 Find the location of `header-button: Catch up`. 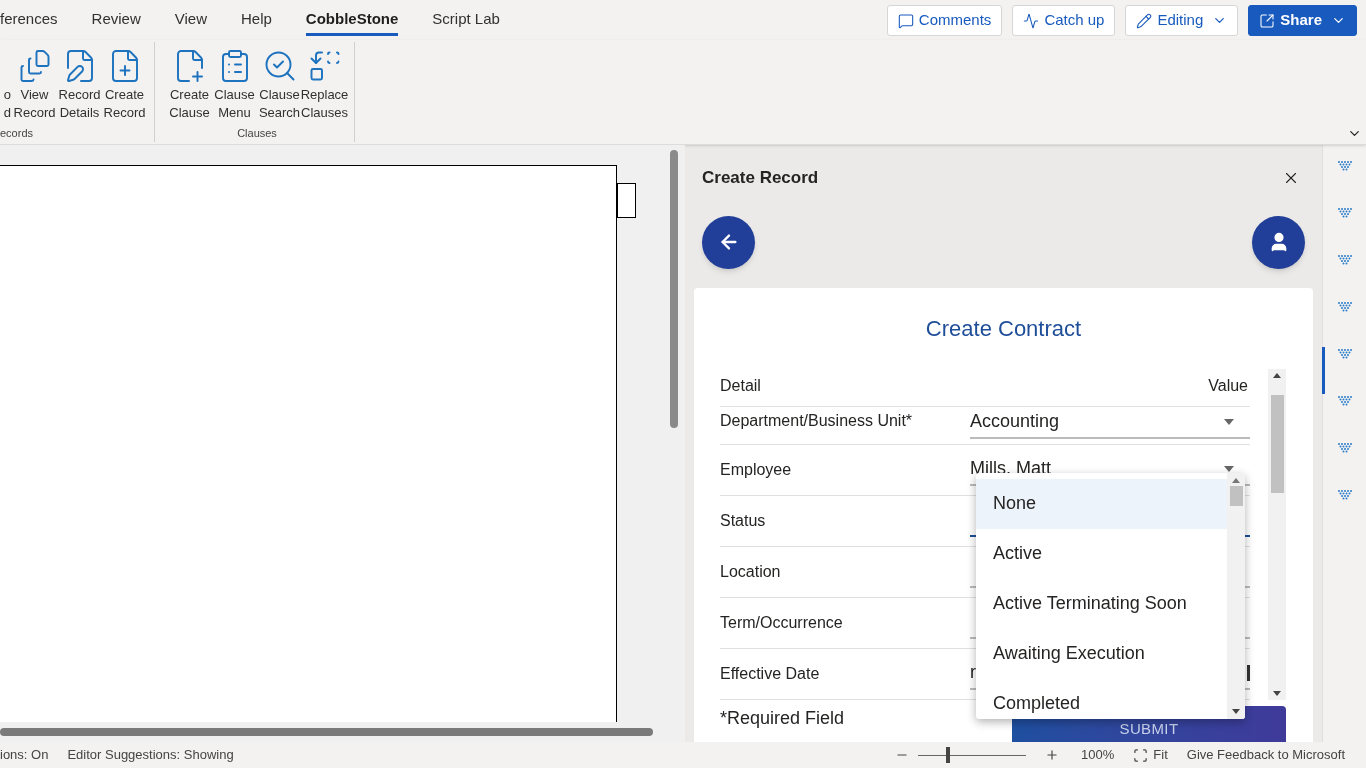

header-button: Catch up is located at coordinates (1064, 20).